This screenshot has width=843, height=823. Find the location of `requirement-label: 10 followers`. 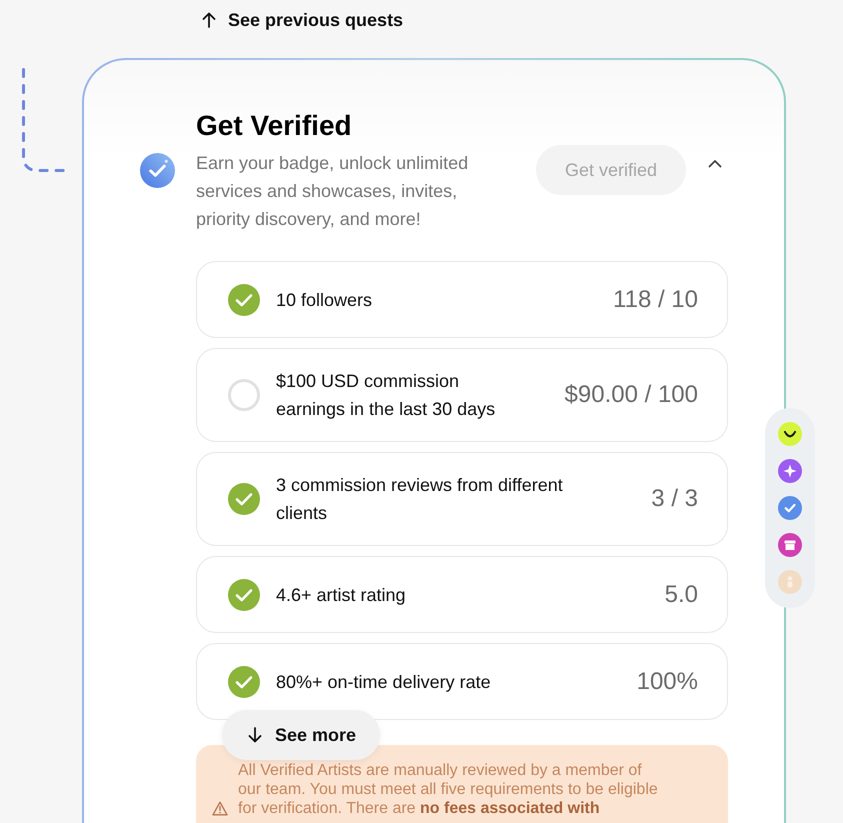

requirement-label: 10 followers is located at coordinates (325, 300).